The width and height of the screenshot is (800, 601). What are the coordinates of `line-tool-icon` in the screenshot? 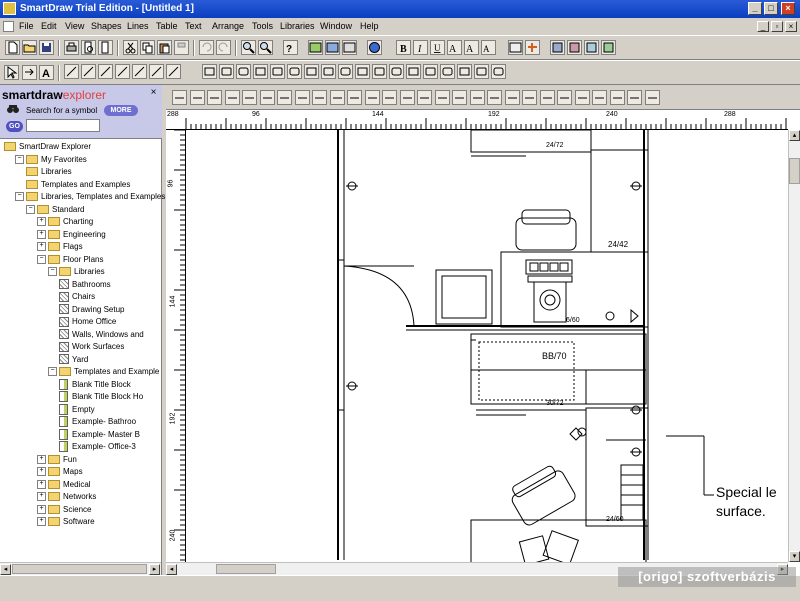 It's located at (71, 71).